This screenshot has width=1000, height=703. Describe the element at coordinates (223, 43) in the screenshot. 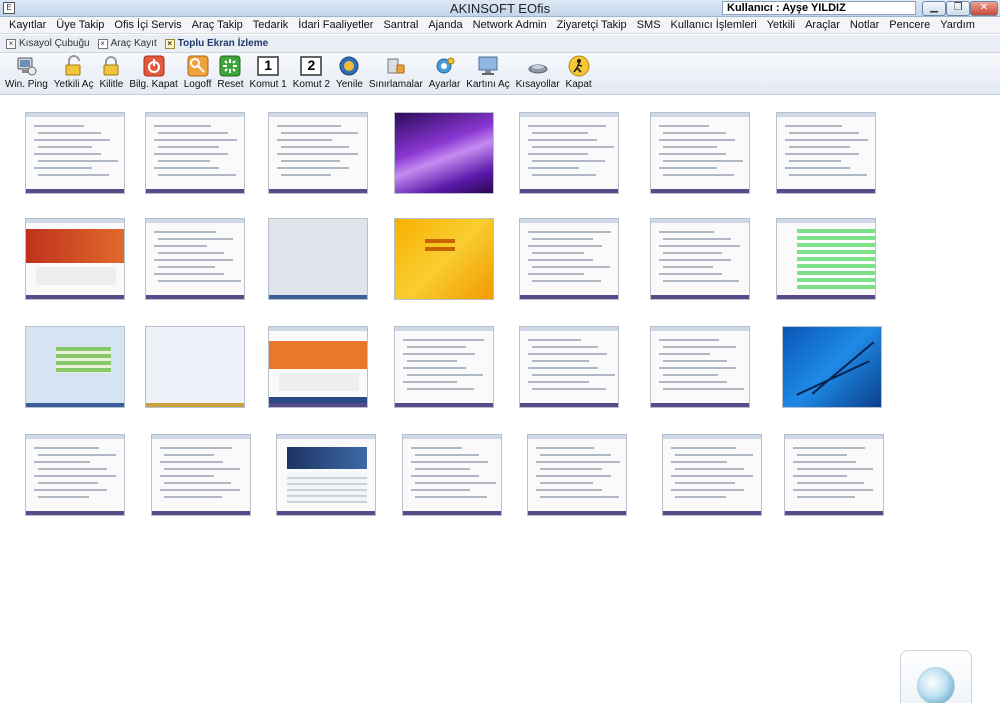

I see `tab-label: Toplu Ekran İzleme` at that location.